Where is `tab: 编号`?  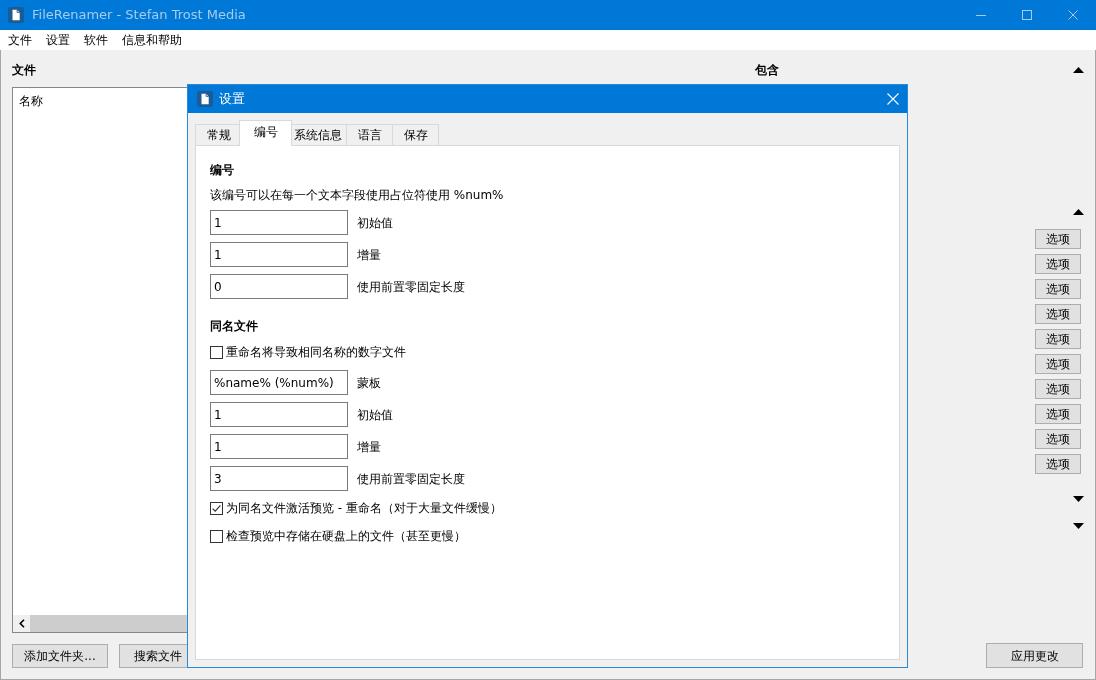 tab: 编号 is located at coordinates (265, 133).